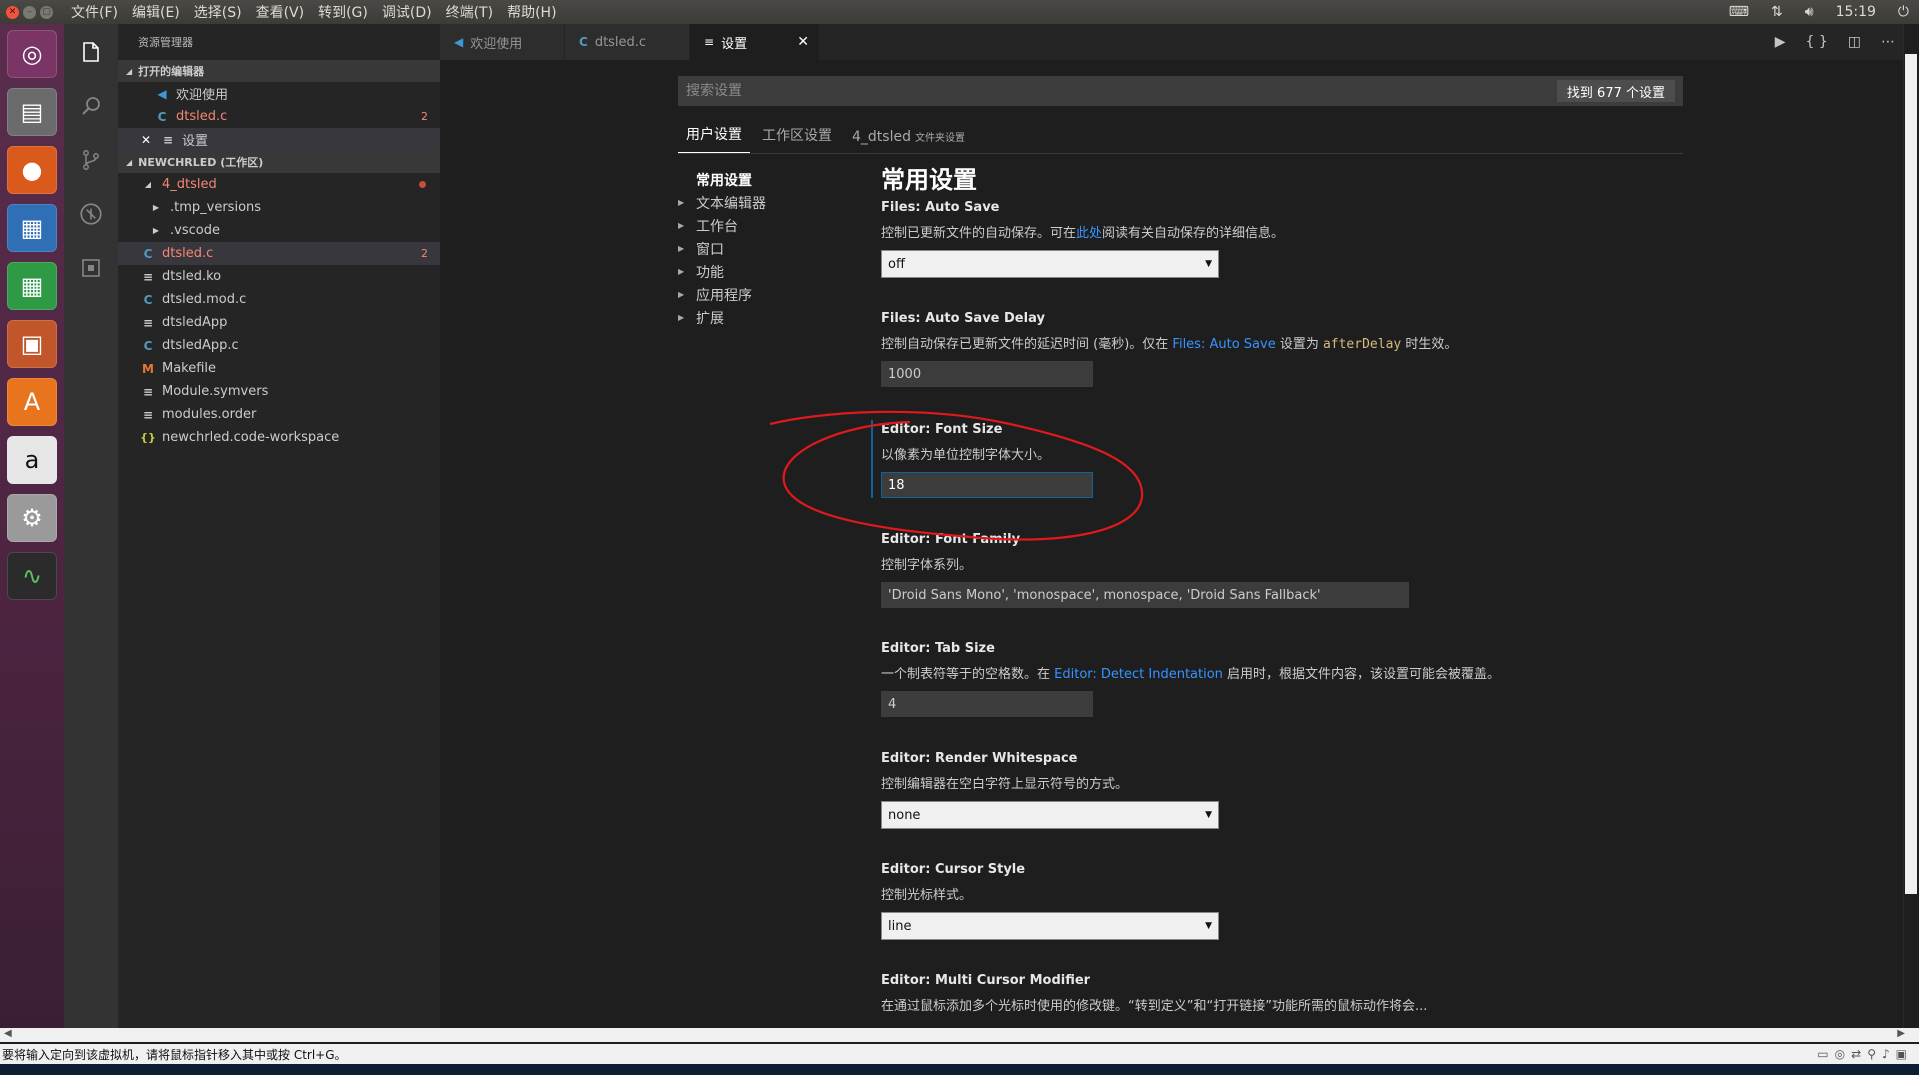 This screenshot has height=1075, width=1919. What do you see at coordinates (32, 228) in the screenshot?
I see `writer-icon: ▦` at bounding box center [32, 228].